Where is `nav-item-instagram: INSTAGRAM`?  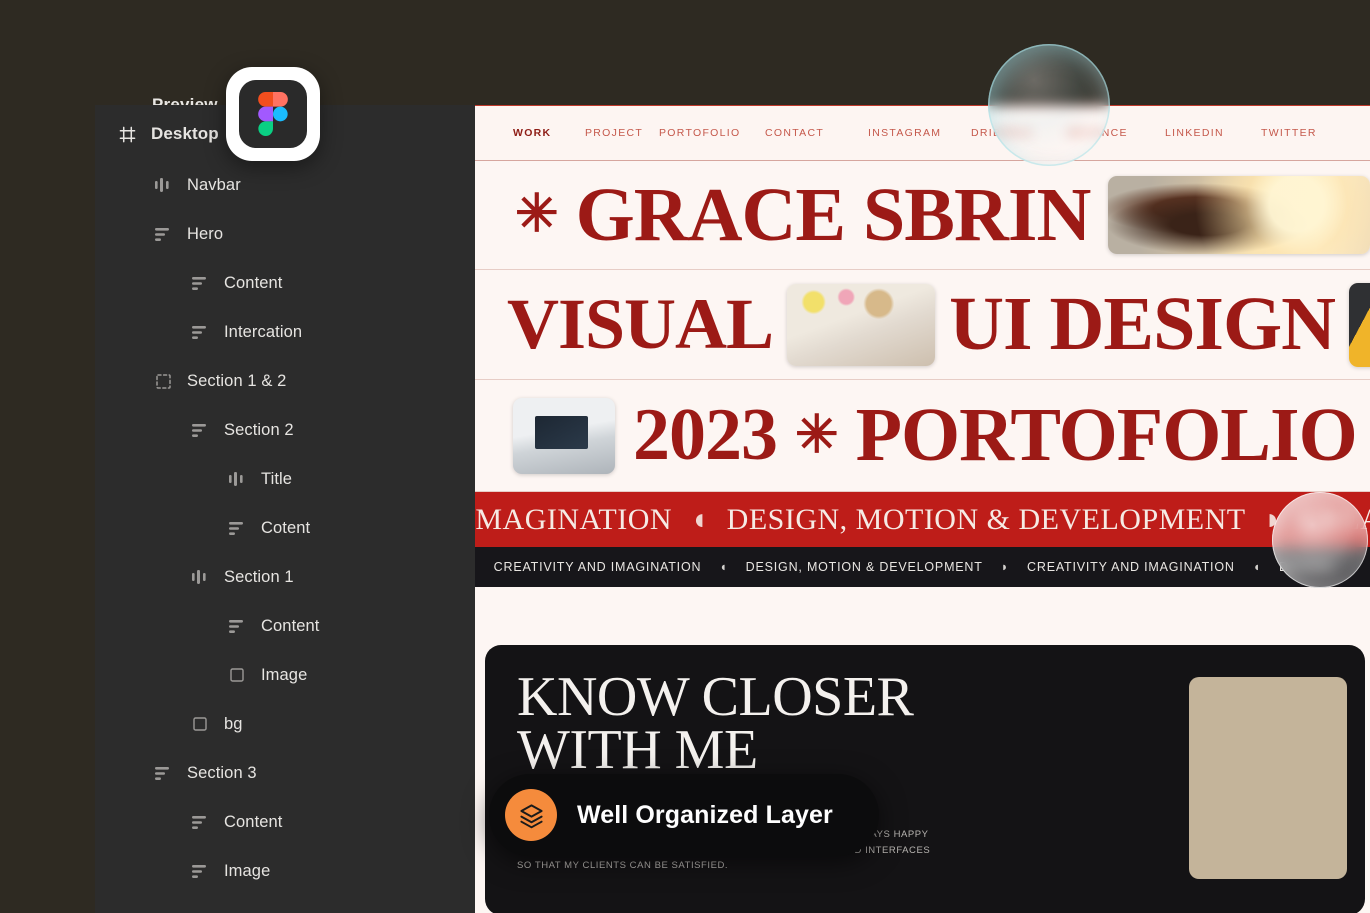 nav-item-instagram: INSTAGRAM is located at coordinates (919, 133).